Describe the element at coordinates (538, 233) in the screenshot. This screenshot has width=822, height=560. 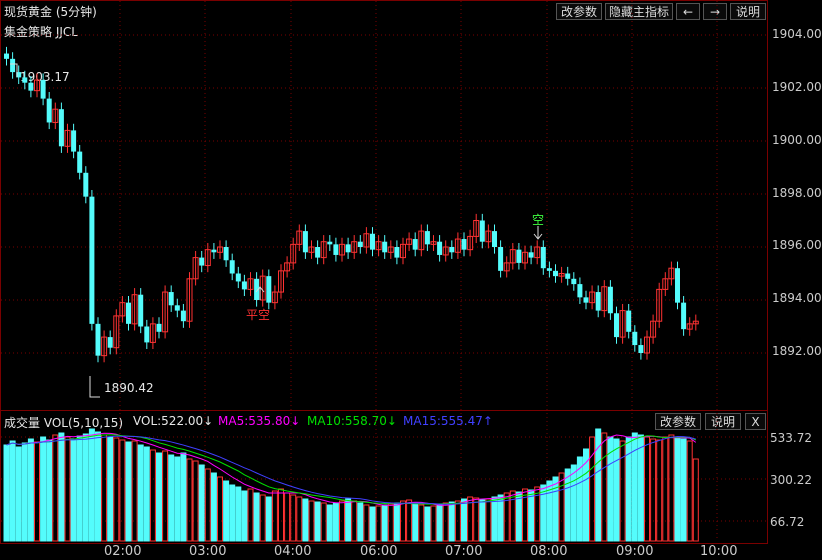
I see `down-arrow-icon` at that location.